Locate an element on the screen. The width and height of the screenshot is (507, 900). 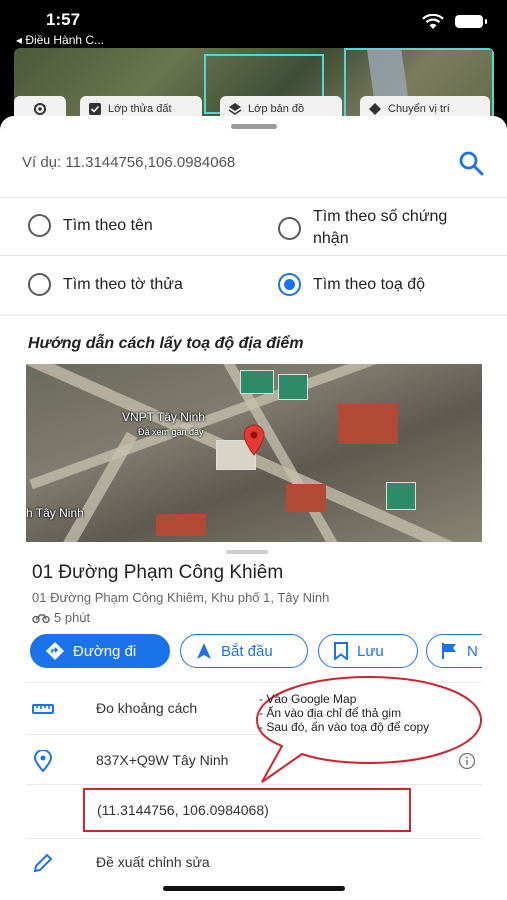
place-card-handle is located at coordinates (247, 552).